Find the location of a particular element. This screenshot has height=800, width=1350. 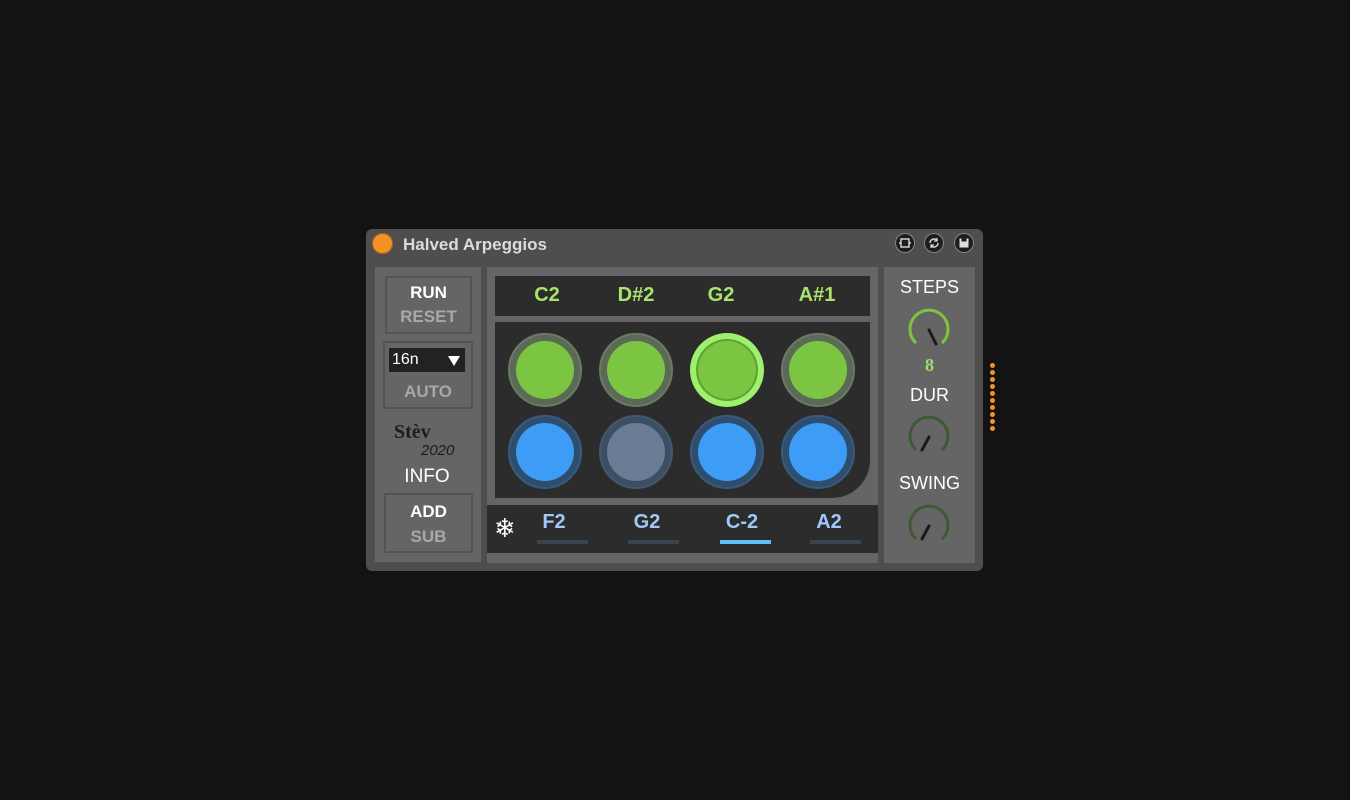

steps-value: 8 is located at coordinates (929, 365).